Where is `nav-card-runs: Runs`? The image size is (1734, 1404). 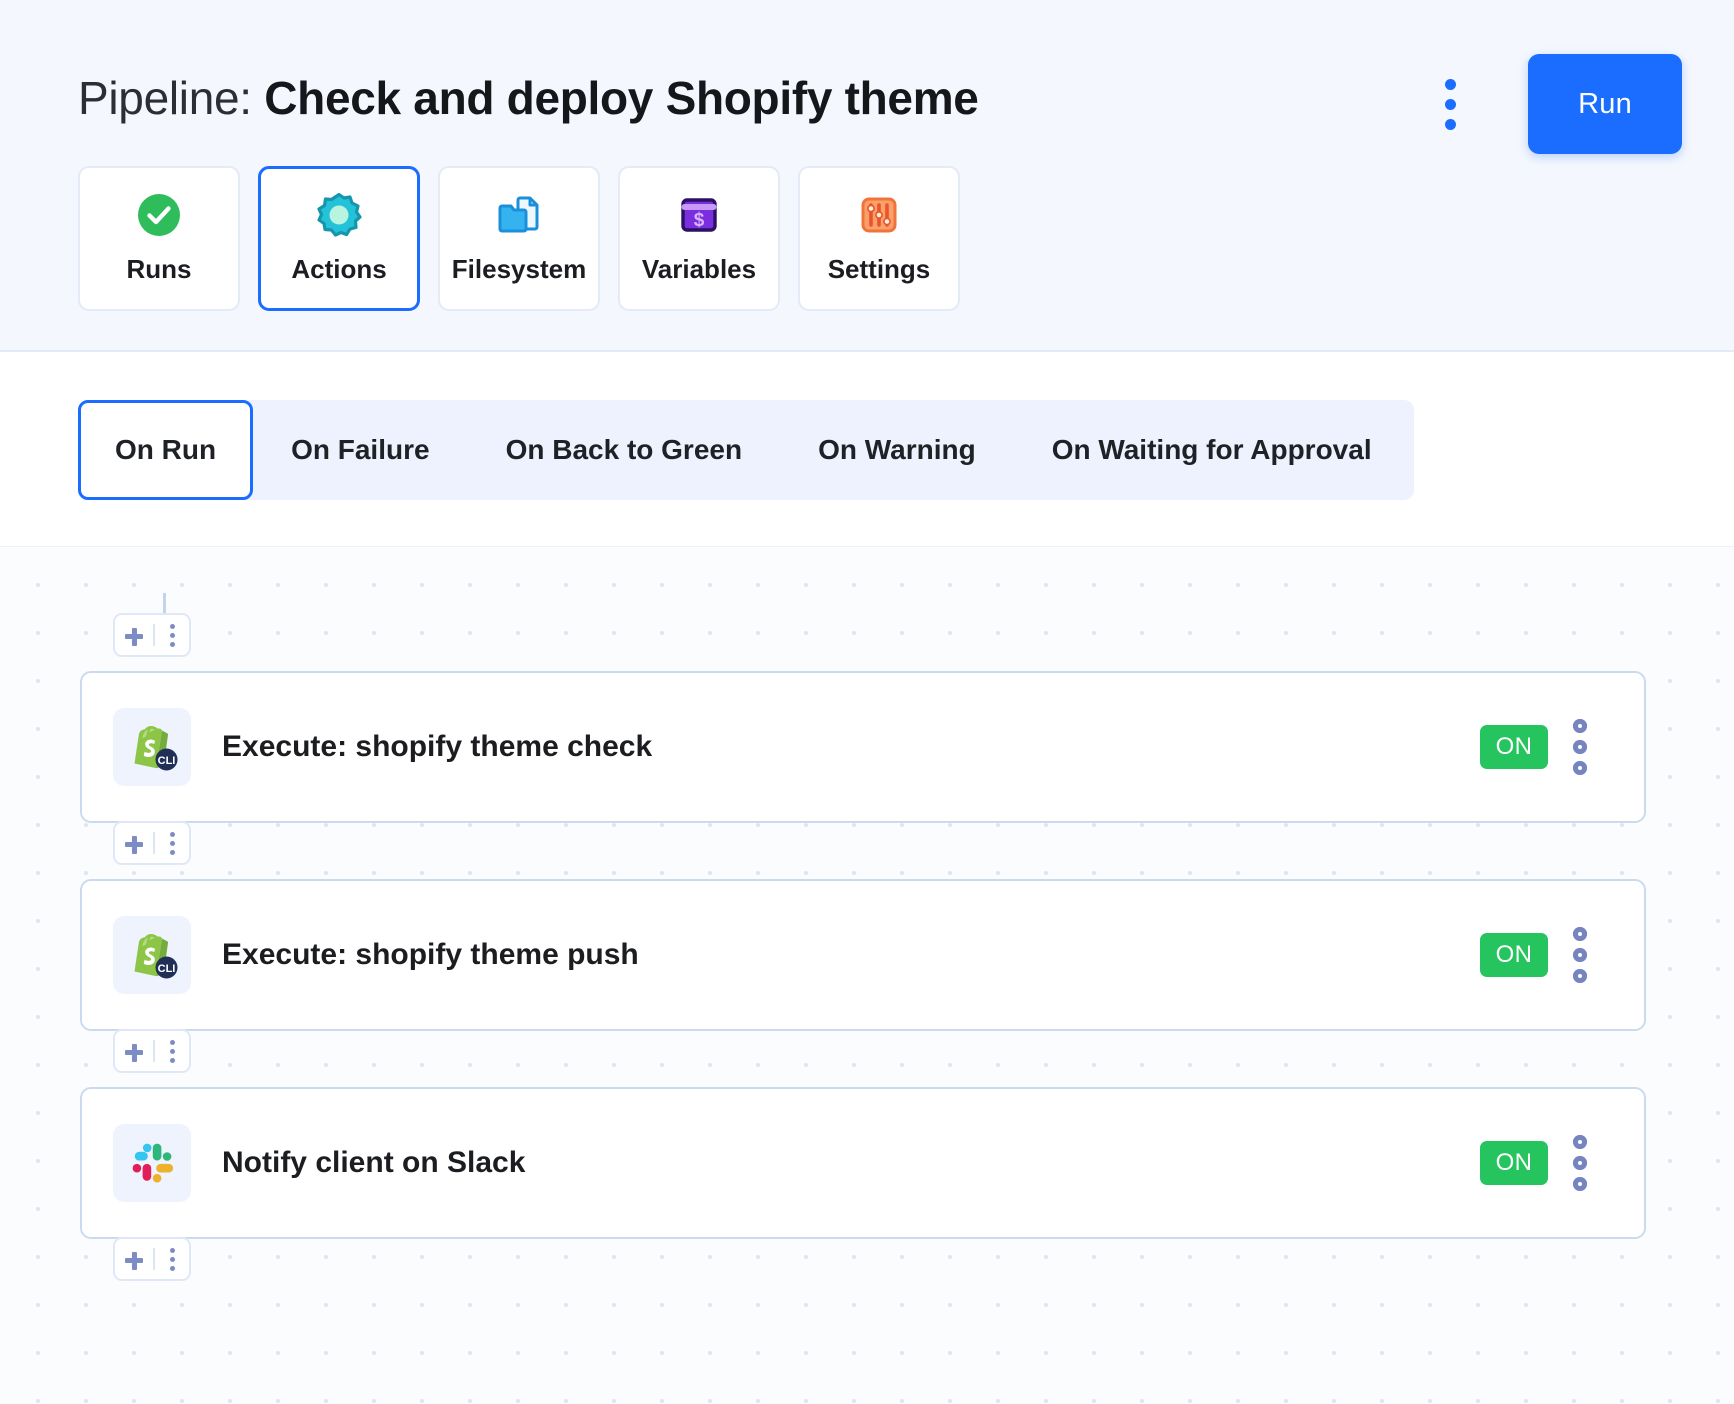 nav-card-runs: Runs is located at coordinates (159, 238).